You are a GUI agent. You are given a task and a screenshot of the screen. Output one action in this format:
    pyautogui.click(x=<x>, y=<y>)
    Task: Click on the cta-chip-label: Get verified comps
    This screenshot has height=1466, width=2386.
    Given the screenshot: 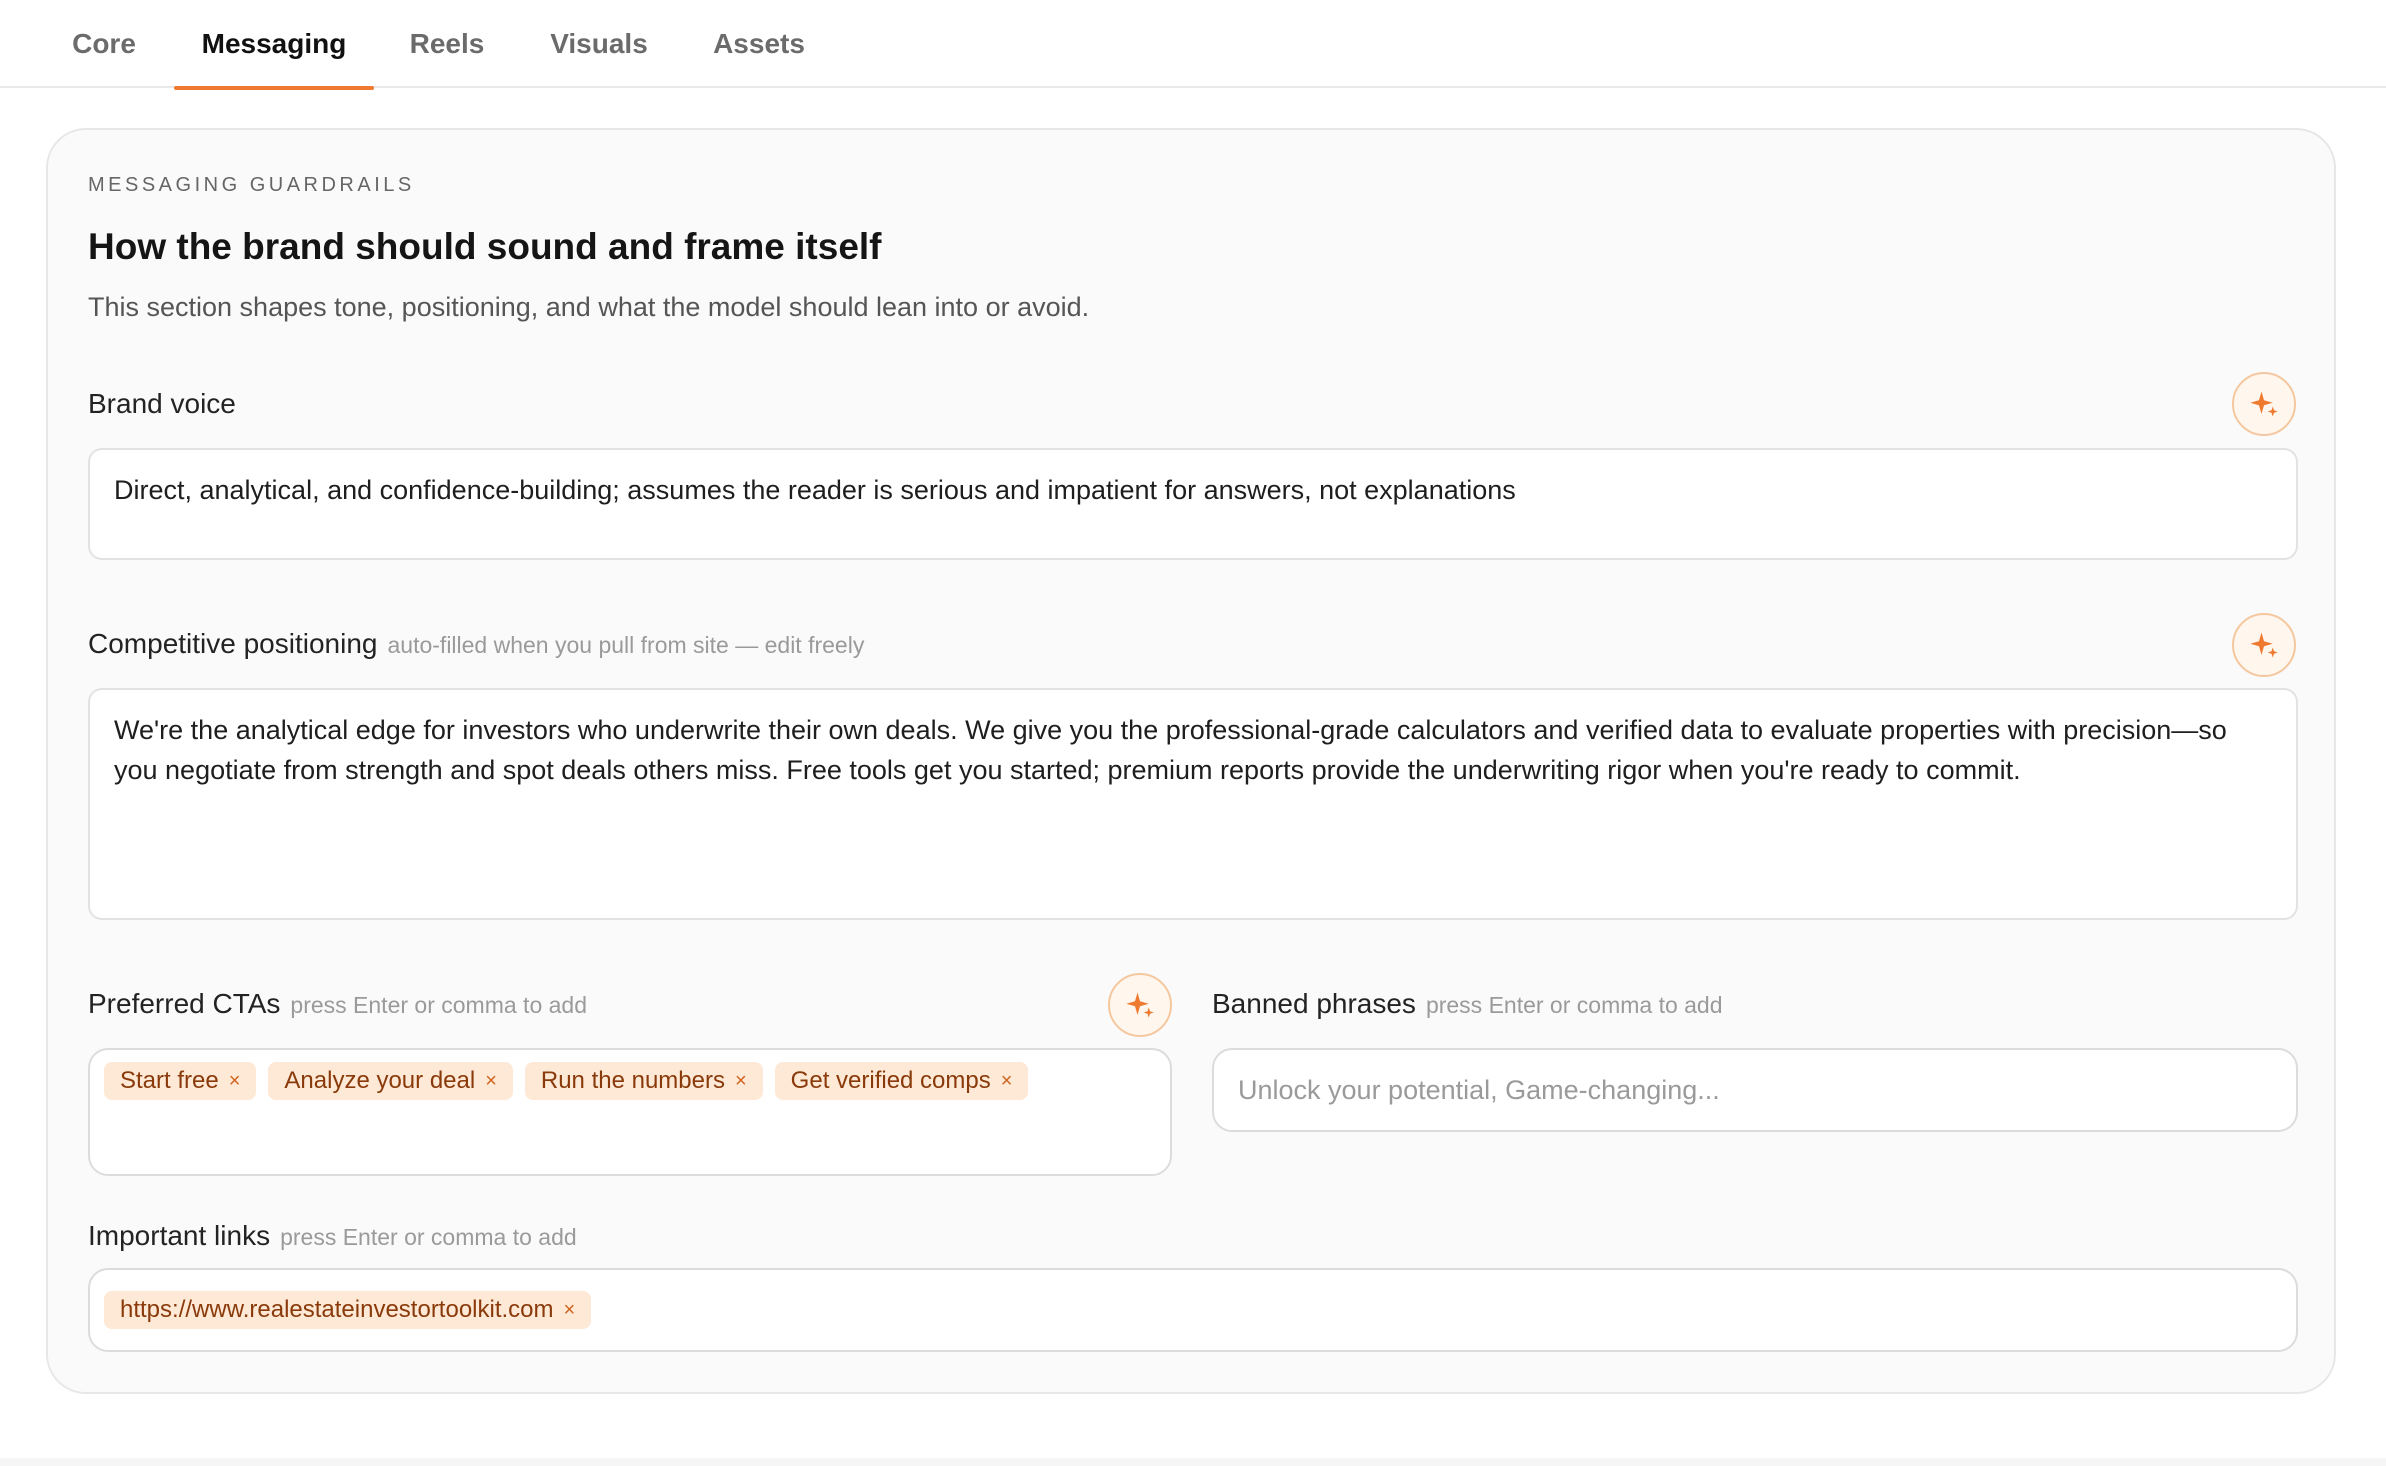 What is the action you would take?
    pyautogui.click(x=890, y=1080)
    